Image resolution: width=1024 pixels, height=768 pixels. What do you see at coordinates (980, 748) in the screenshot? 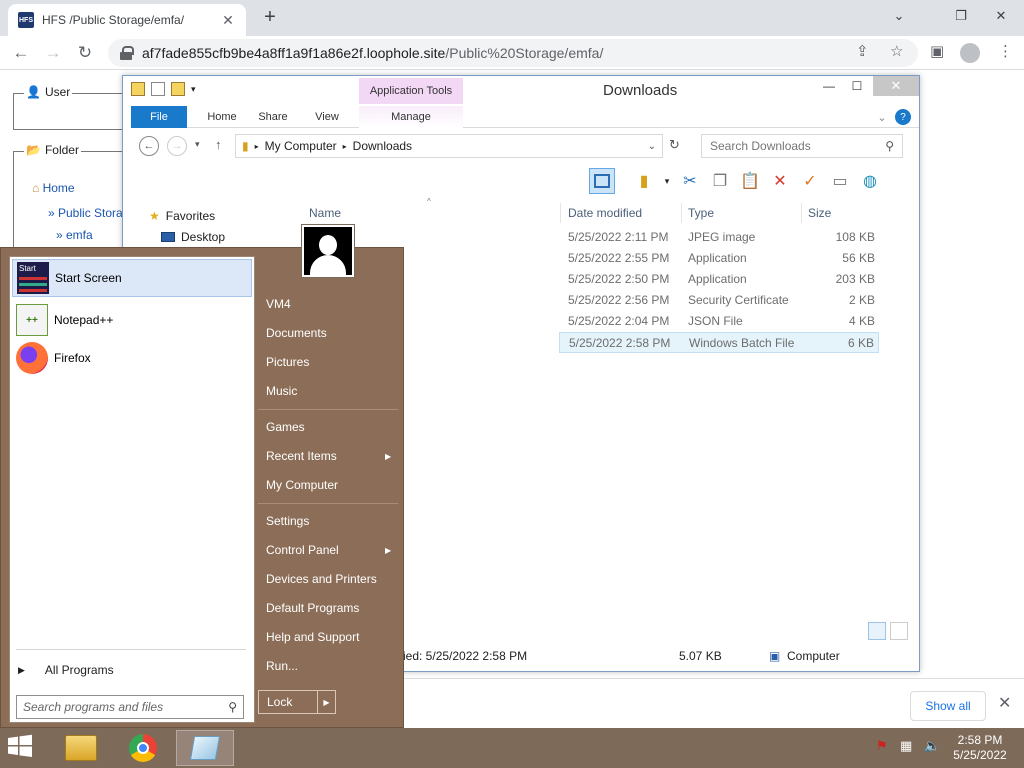
I see `system-clock: 2:58 PM 5/25/2022` at bounding box center [980, 748].